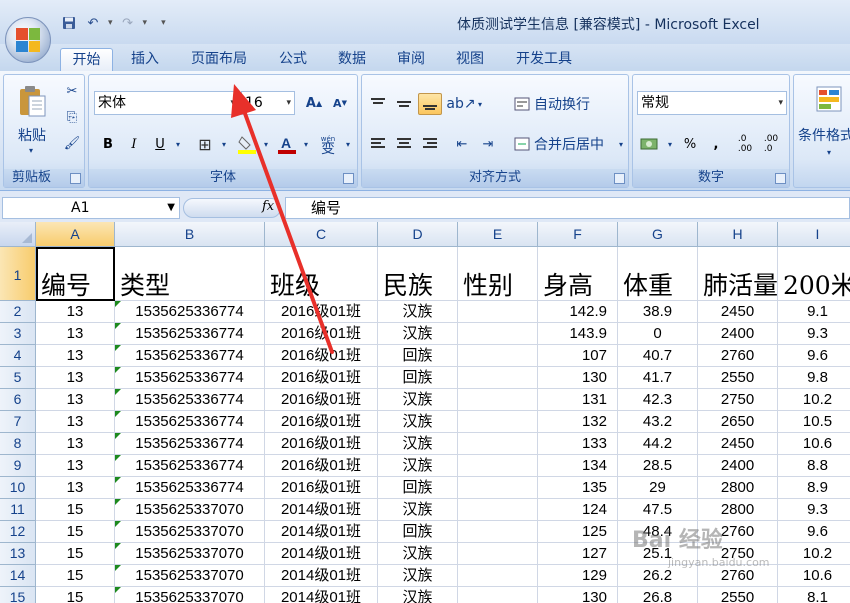 This screenshot has width=850, height=603. What do you see at coordinates (69, 23) in the screenshot?
I see `save-icon` at bounding box center [69, 23].